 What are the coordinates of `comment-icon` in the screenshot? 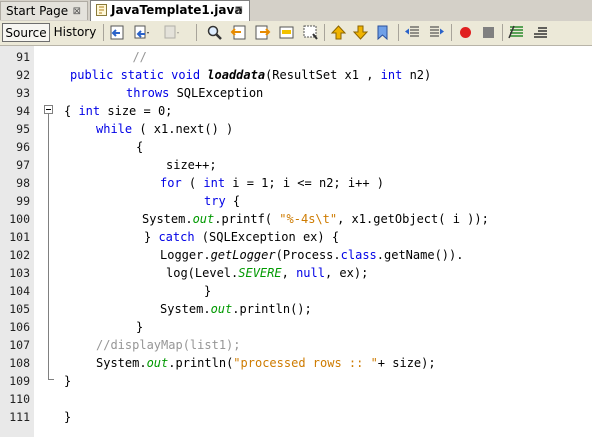 It's located at (516, 32).